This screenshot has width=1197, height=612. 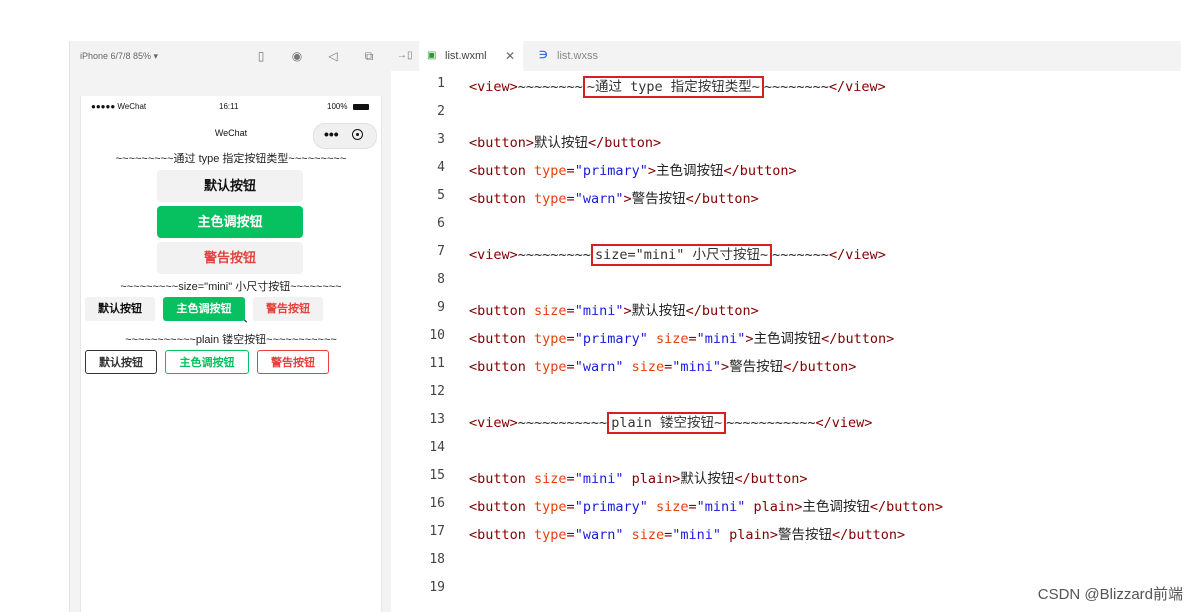 I want to click on wxss-file-icon: ∋, so click(x=543, y=55).